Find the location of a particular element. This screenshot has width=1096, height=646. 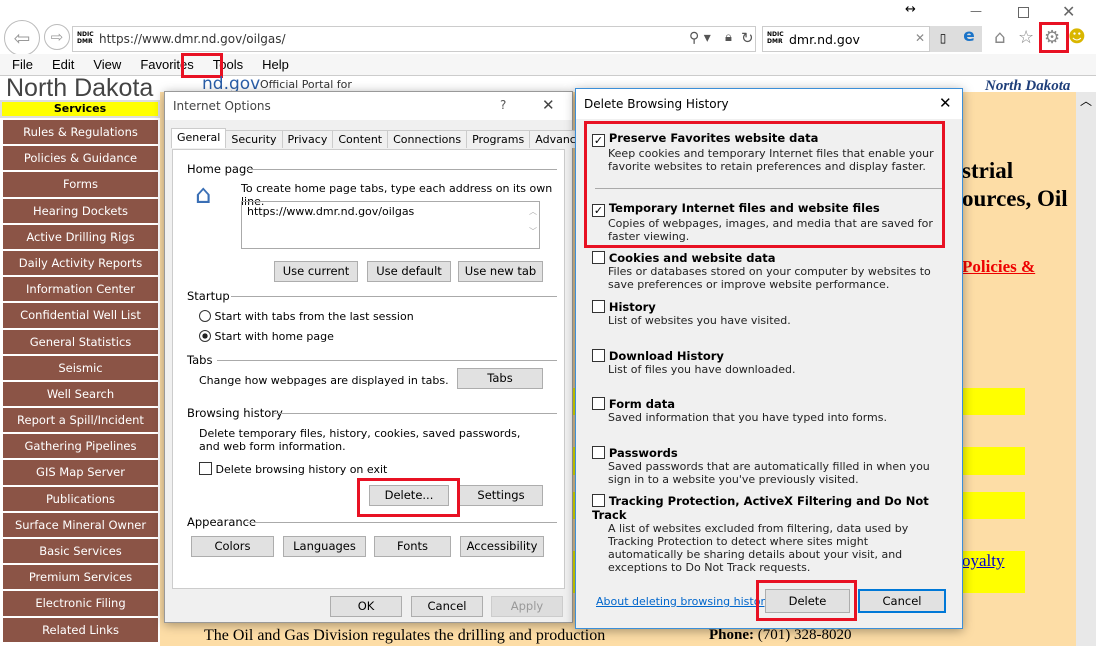

accessibility-button: Accessibility is located at coordinates (502, 546).